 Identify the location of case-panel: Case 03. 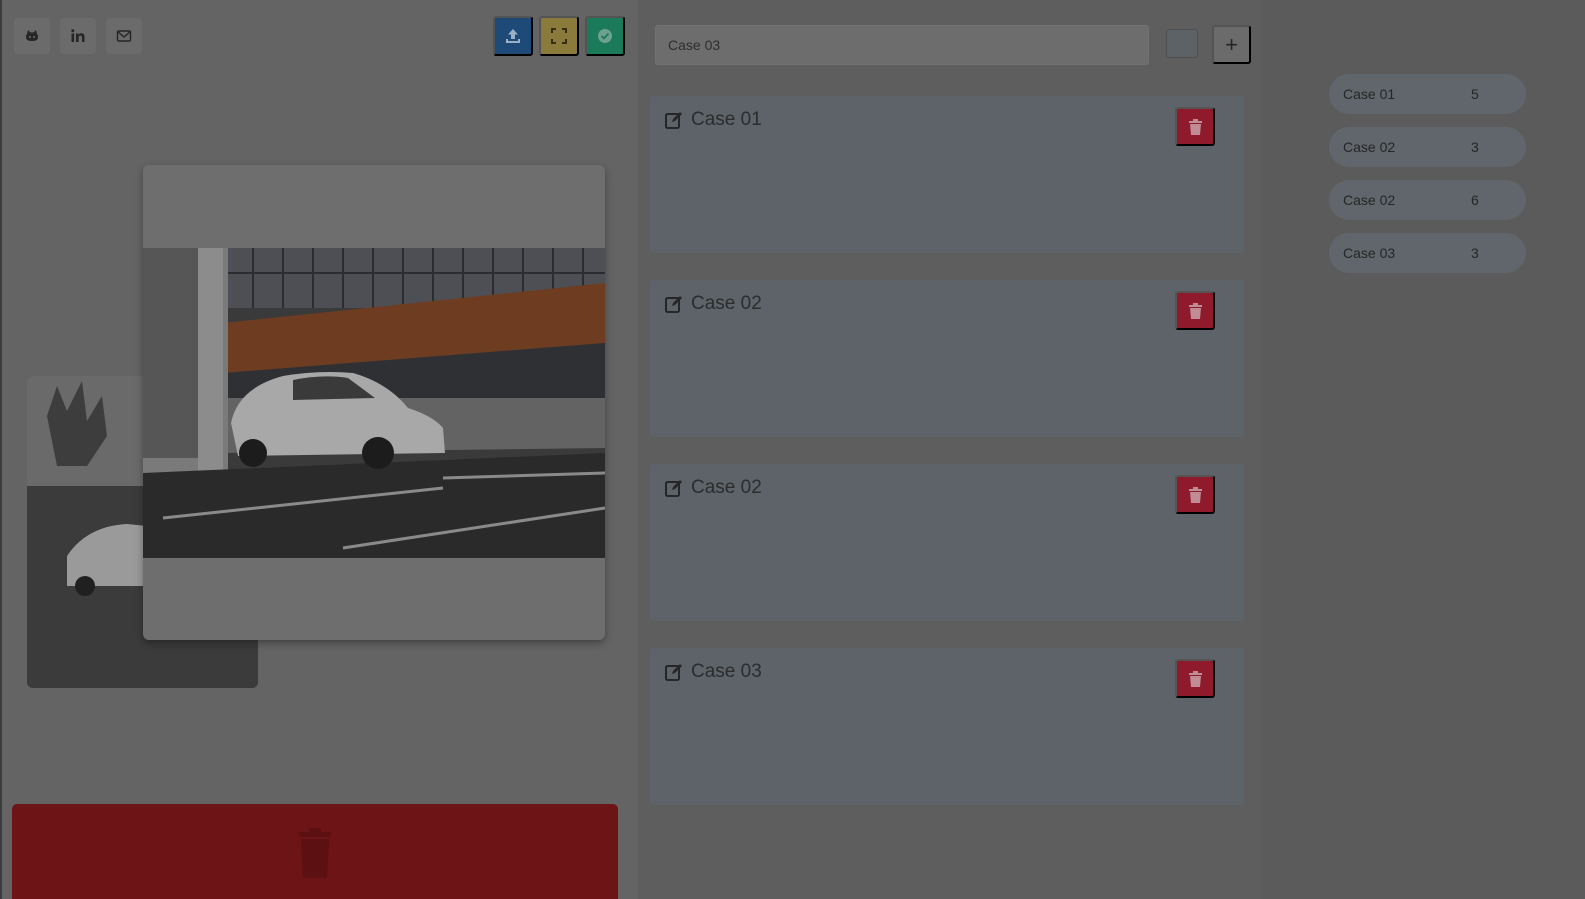
(947, 726).